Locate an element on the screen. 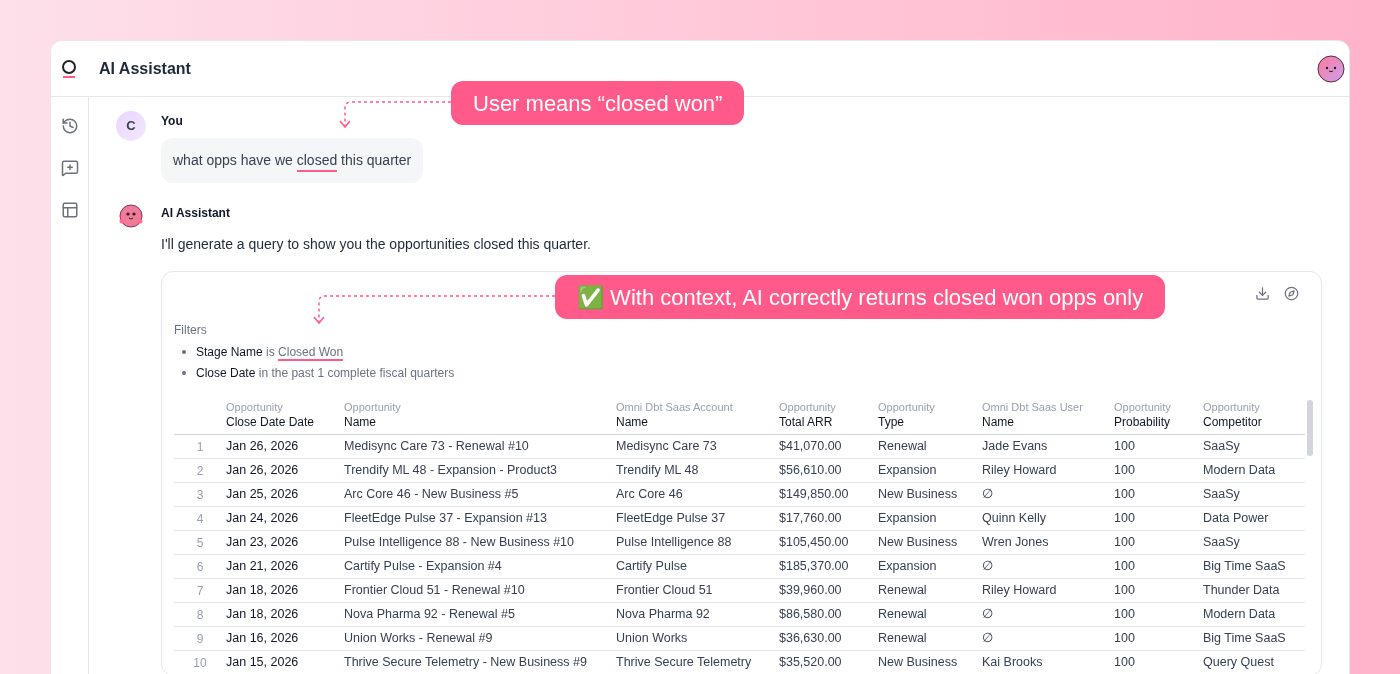 This screenshot has height=674, width=1400. table-cell-text: Medisync Care 73 - Renewal #10 is located at coordinates (437, 447).